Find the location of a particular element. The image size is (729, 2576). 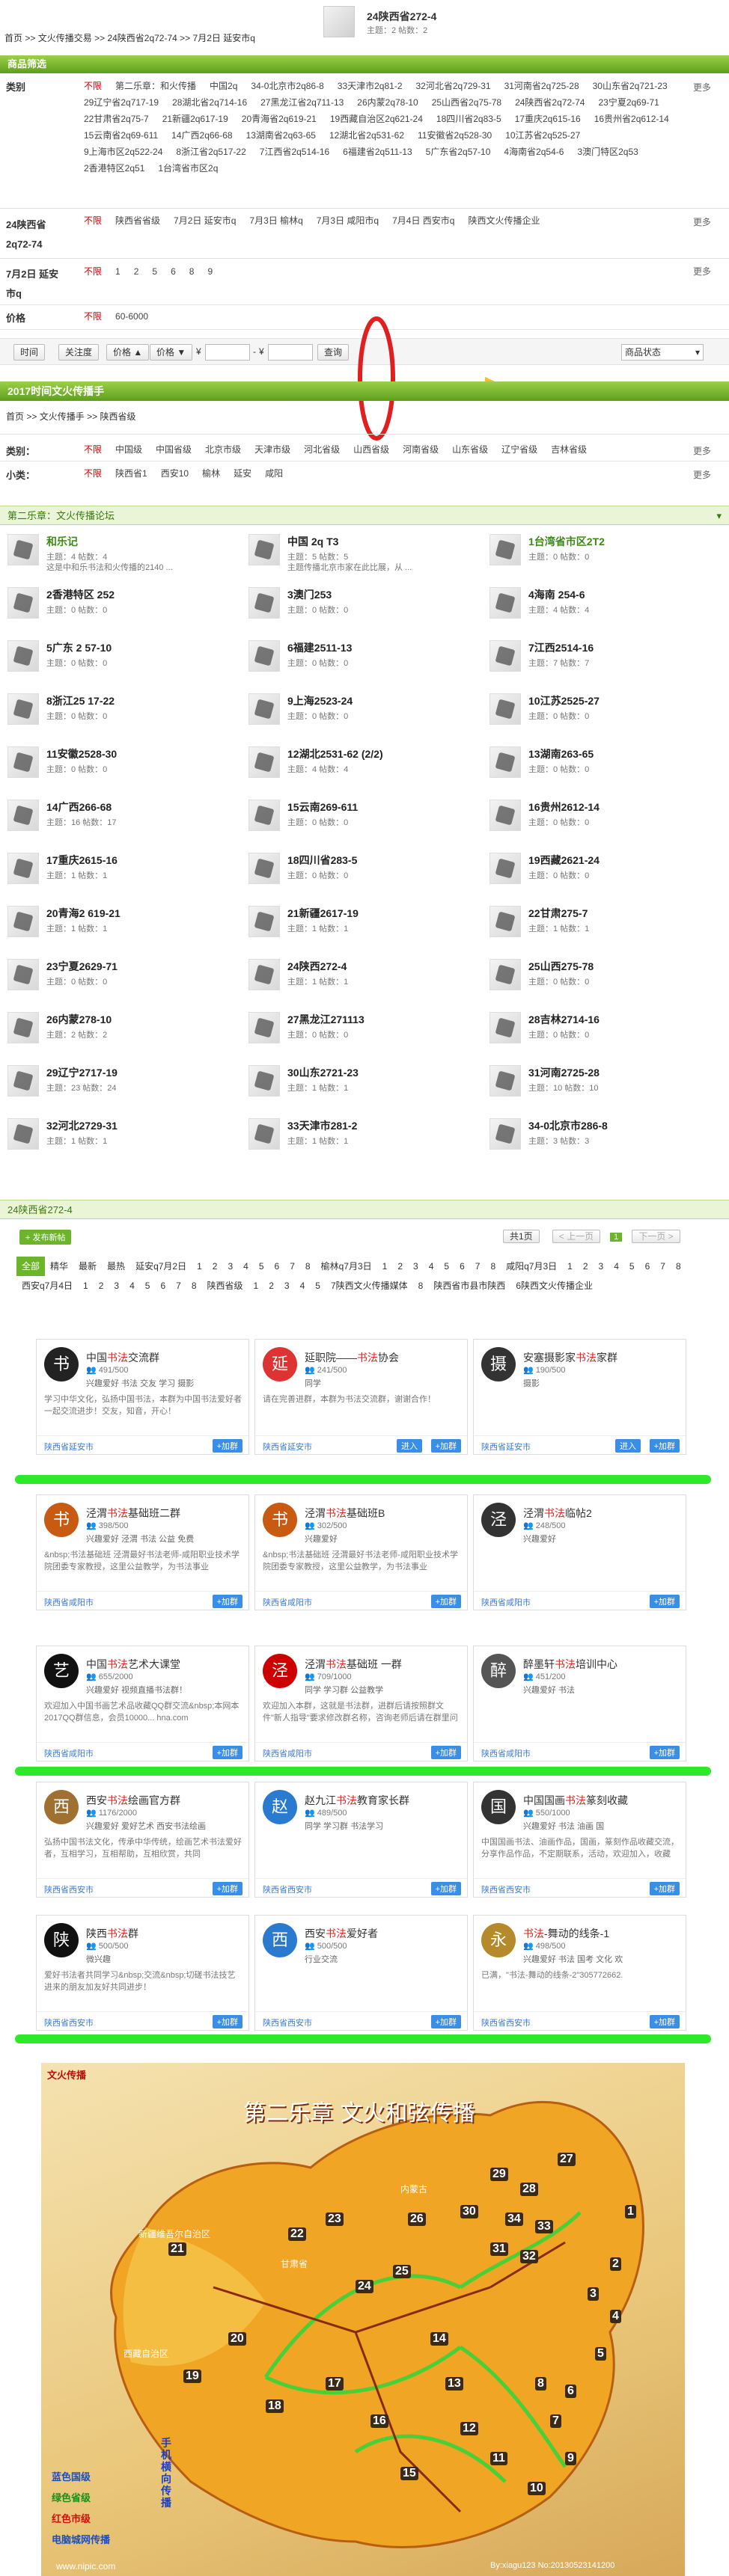

filter-option: 5广东省2q57-10 is located at coordinates (458, 152).